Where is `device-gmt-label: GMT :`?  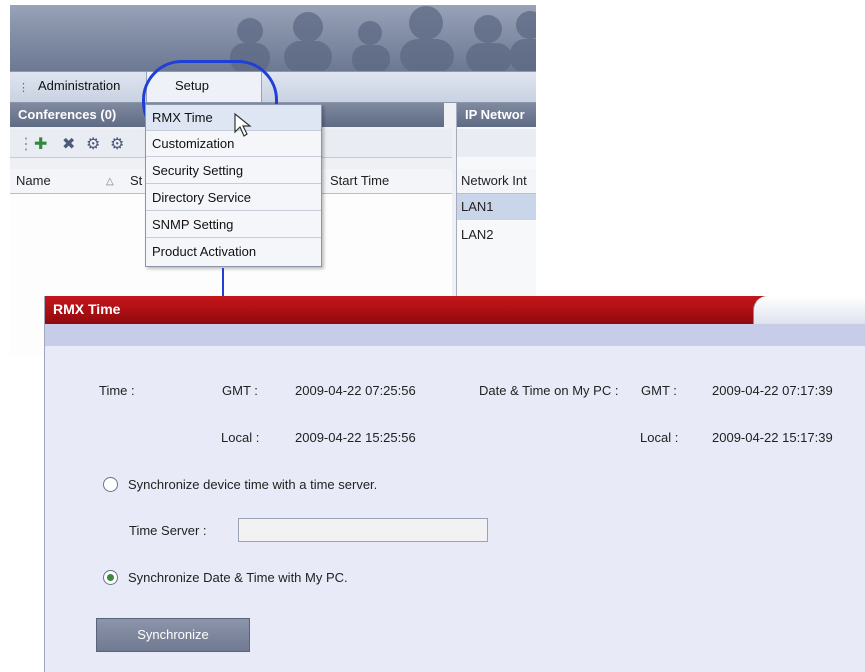 device-gmt-label: GMT : is located at coordinates (240, 390).